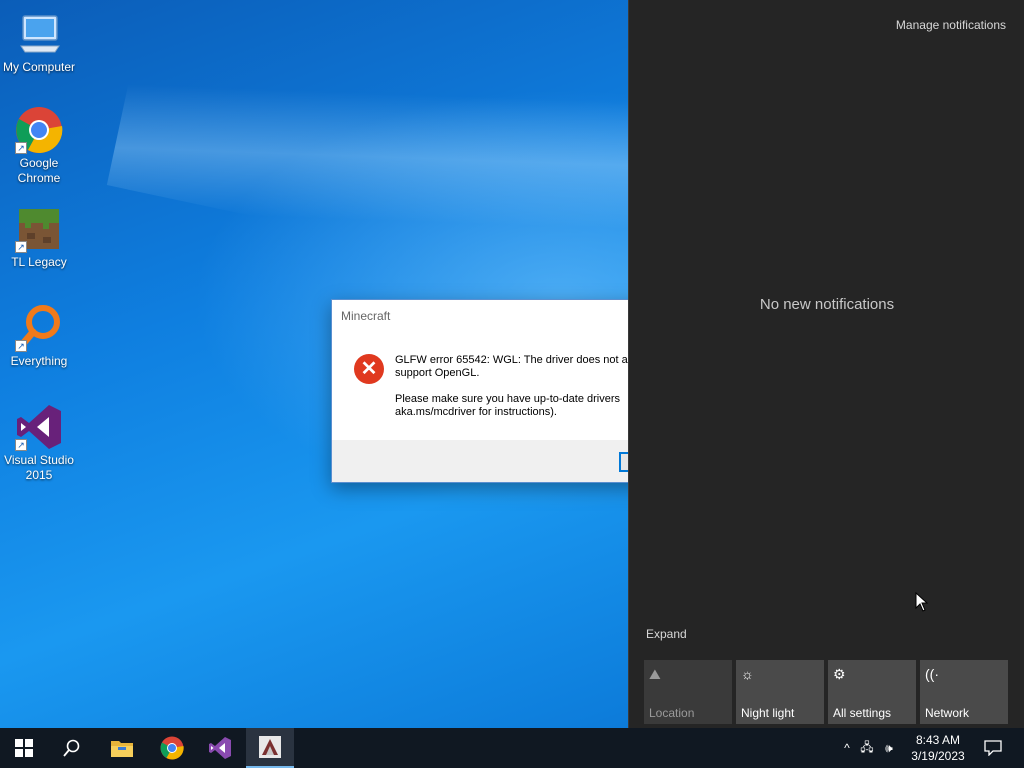 The height and width of the screenshot is (768, 1024). What do you see at coordinates (747, 674) in the screenshot?
I see `sun-icon: ☼` at bounding box center [747, 674].